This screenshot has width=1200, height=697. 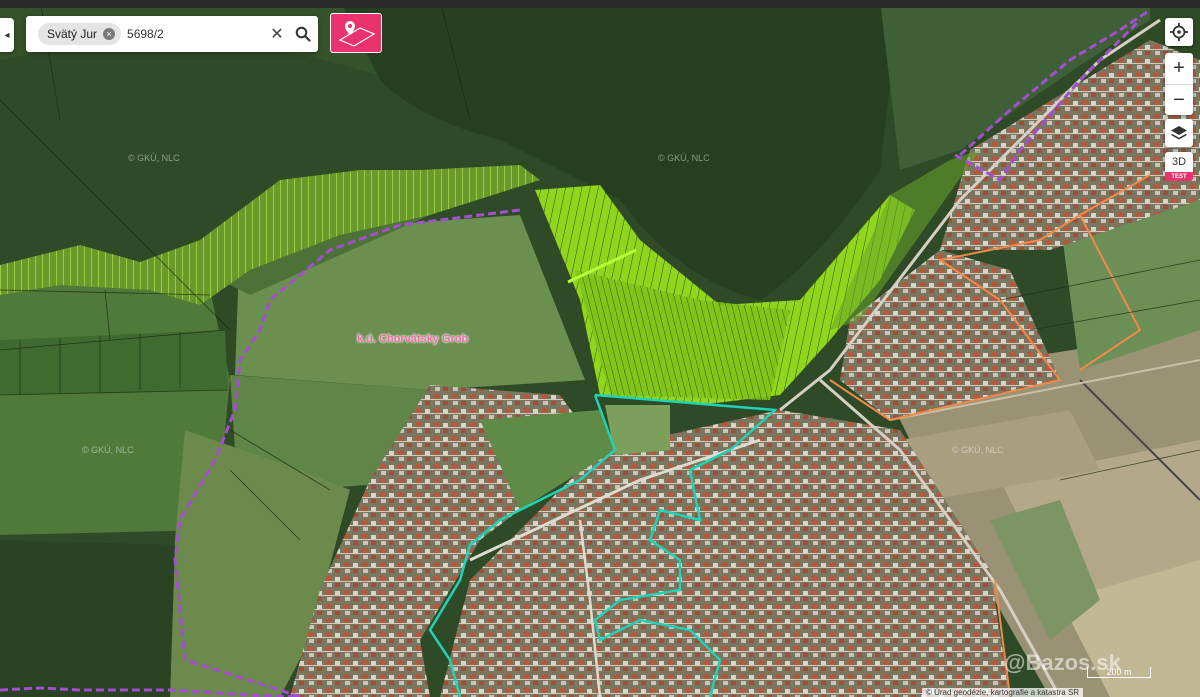 I want to click on search-box: Svätý Jur × 5698/2 ✕, so click(x=172, y=34).